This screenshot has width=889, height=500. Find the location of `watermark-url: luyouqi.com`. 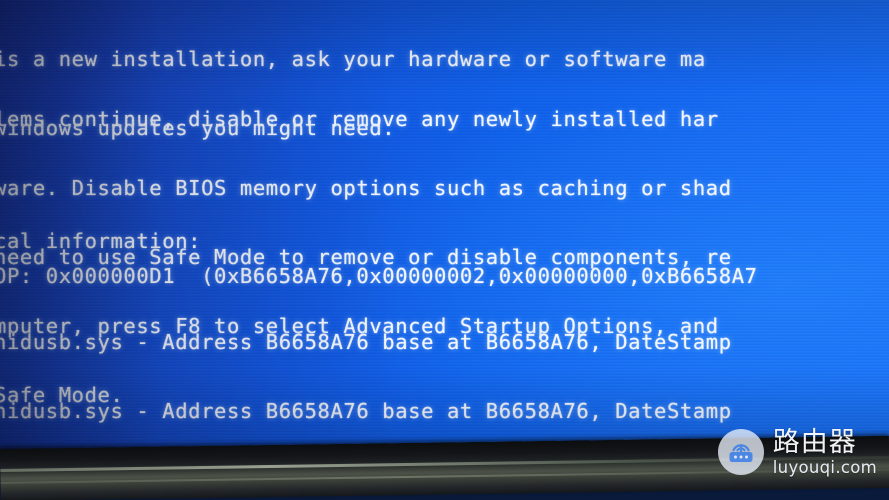

watermark-url: luyouqi.com is located at coordinates (824, 467).